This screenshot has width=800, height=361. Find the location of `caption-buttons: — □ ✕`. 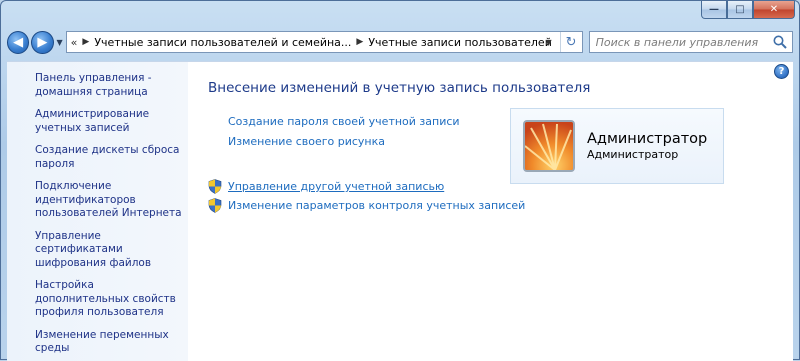

caption-buttons: — □ ✕ is located at coordinates (748, 10).